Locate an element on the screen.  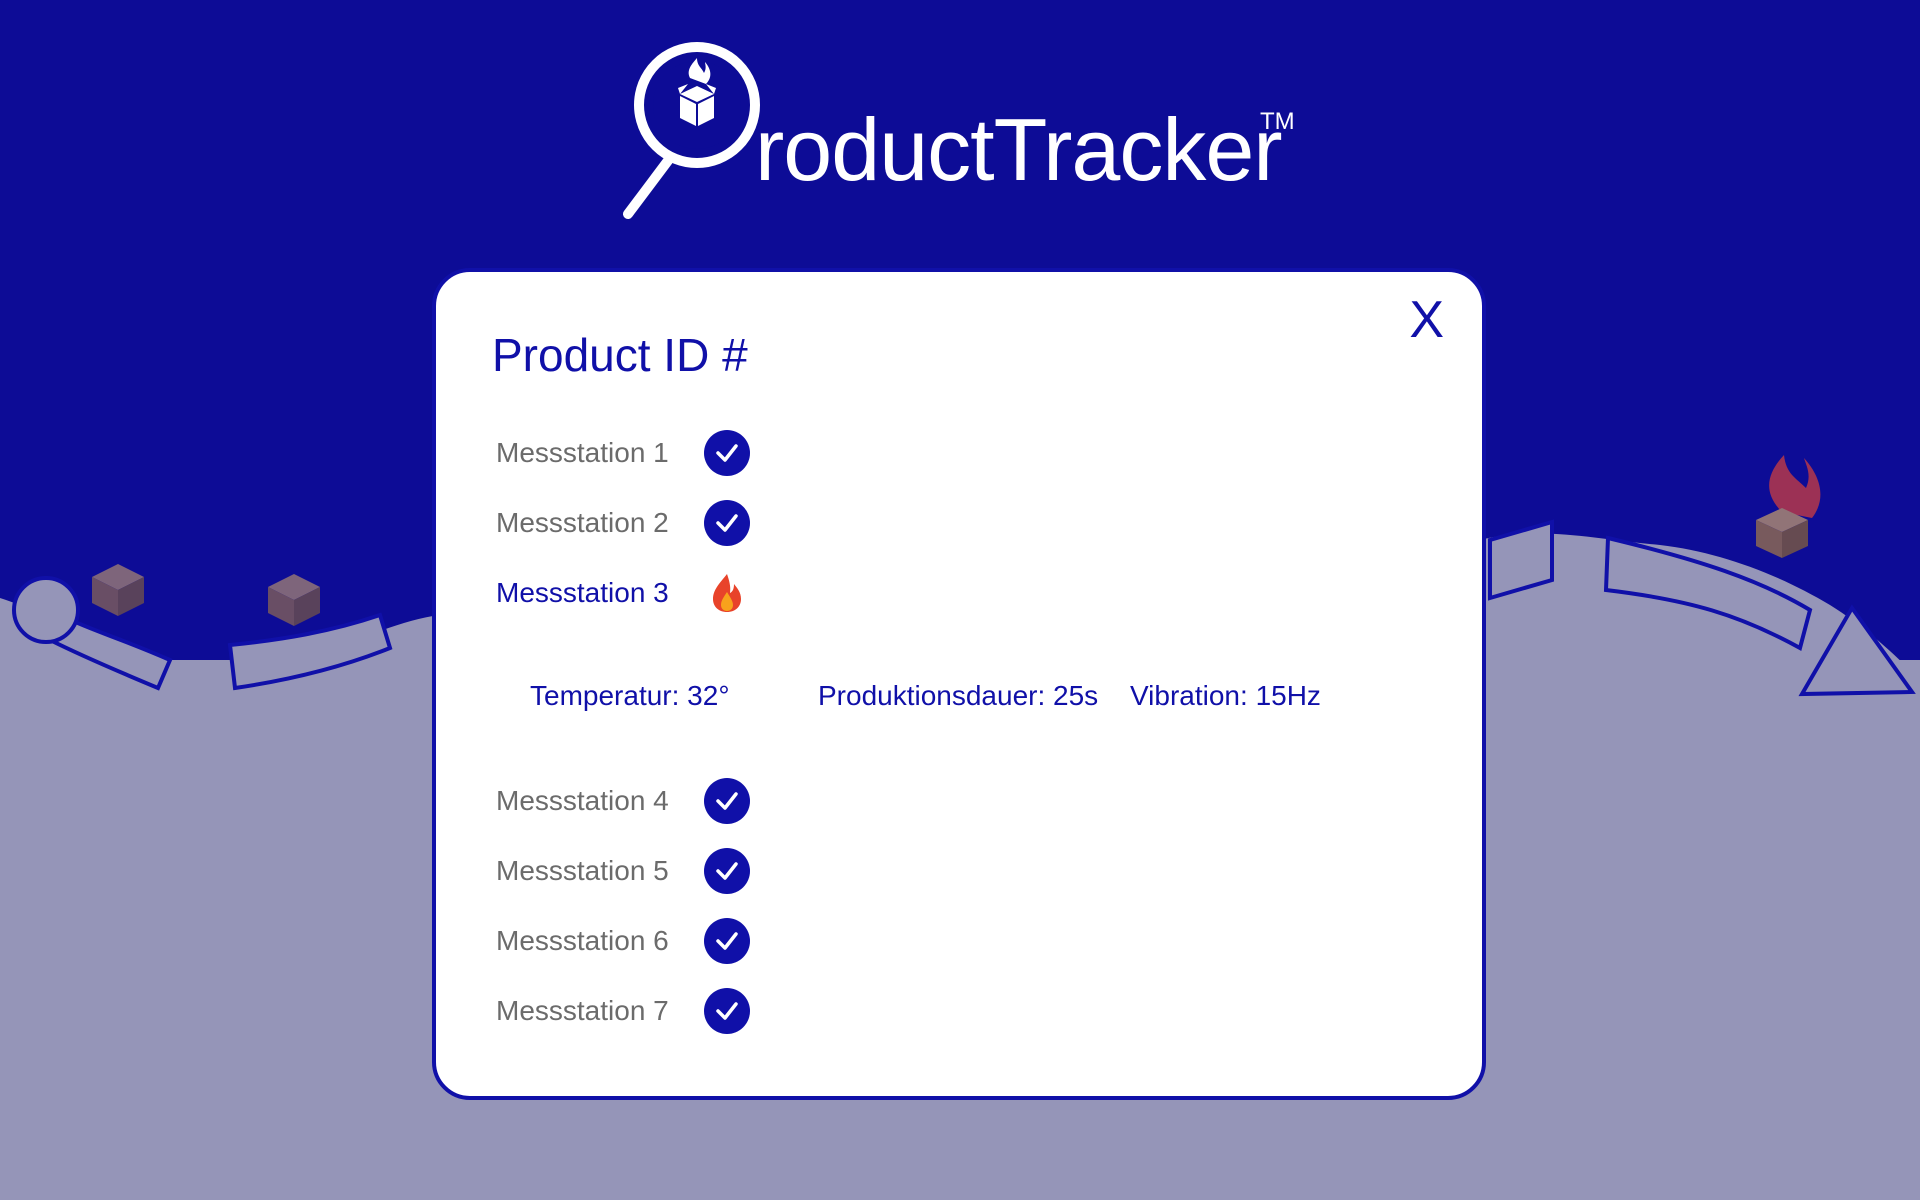
station-label: Messstation 1 is located at coordinates (582, 452).